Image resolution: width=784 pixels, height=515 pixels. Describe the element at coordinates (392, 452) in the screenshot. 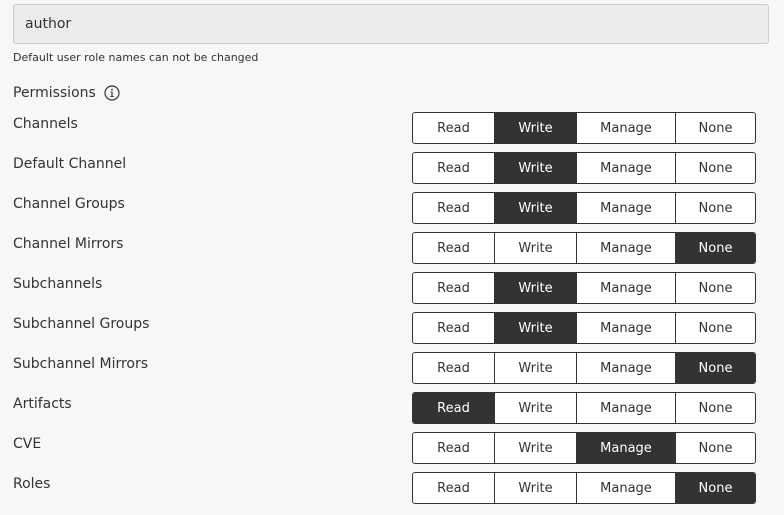

I see `permission-row: CVE Read Write Manage None` at that location.